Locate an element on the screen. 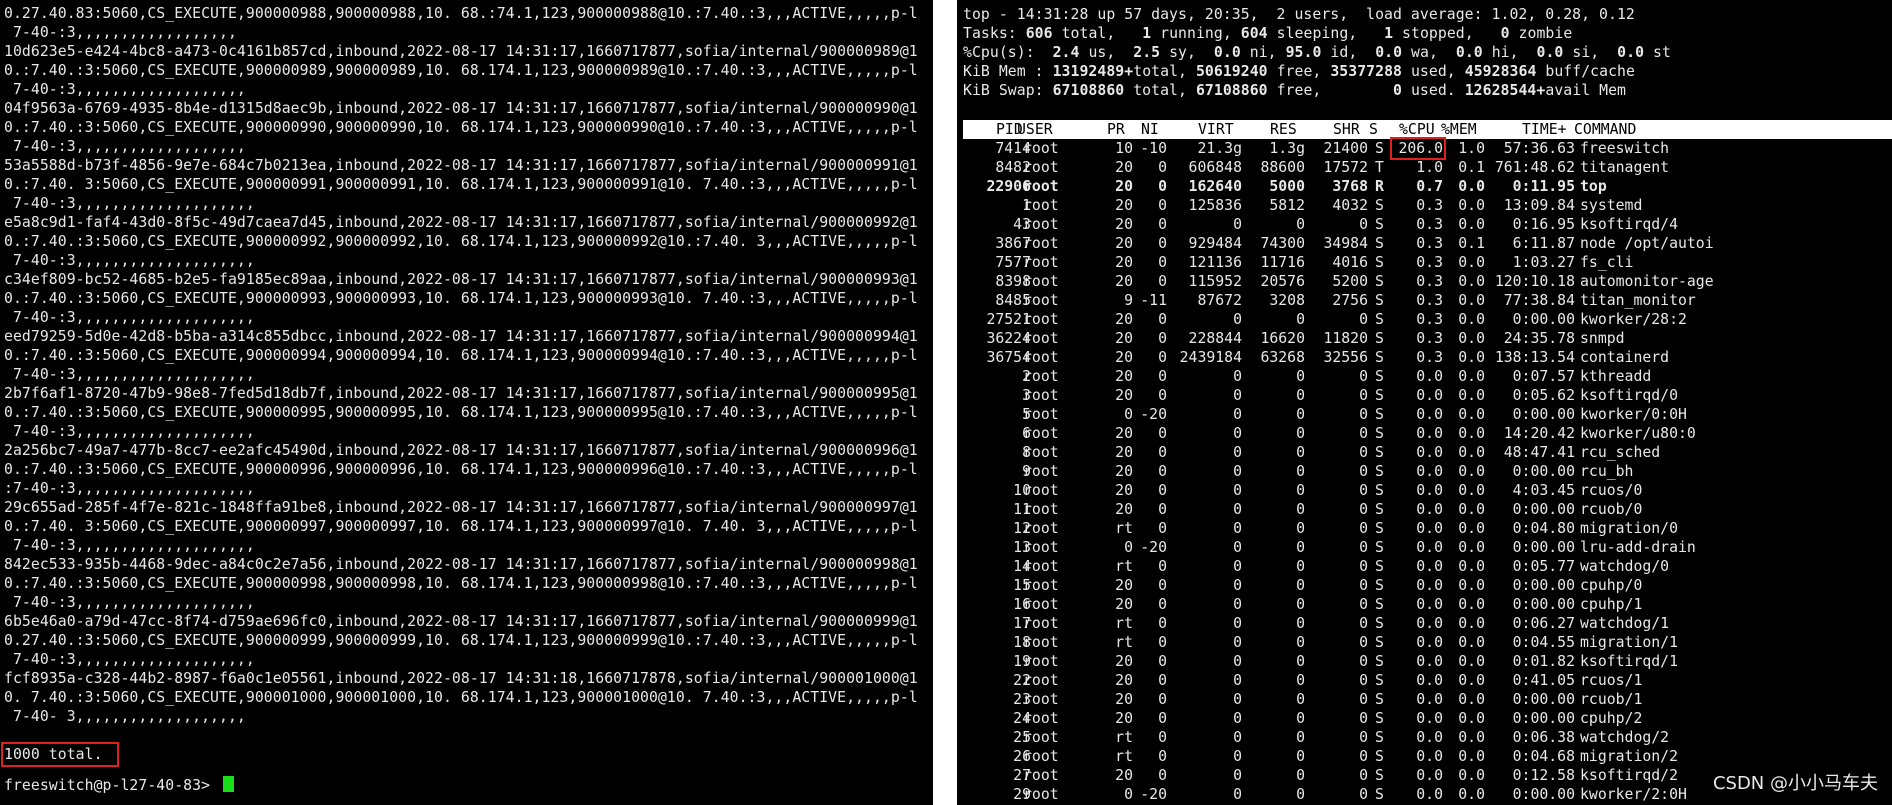 The width and height of the screenshot is (1892, 805). process-row: 2 root 20 0 0 0 0 S 0.0 0.0 0:07.57 kthreadd is located at coordinates (1427, 376).